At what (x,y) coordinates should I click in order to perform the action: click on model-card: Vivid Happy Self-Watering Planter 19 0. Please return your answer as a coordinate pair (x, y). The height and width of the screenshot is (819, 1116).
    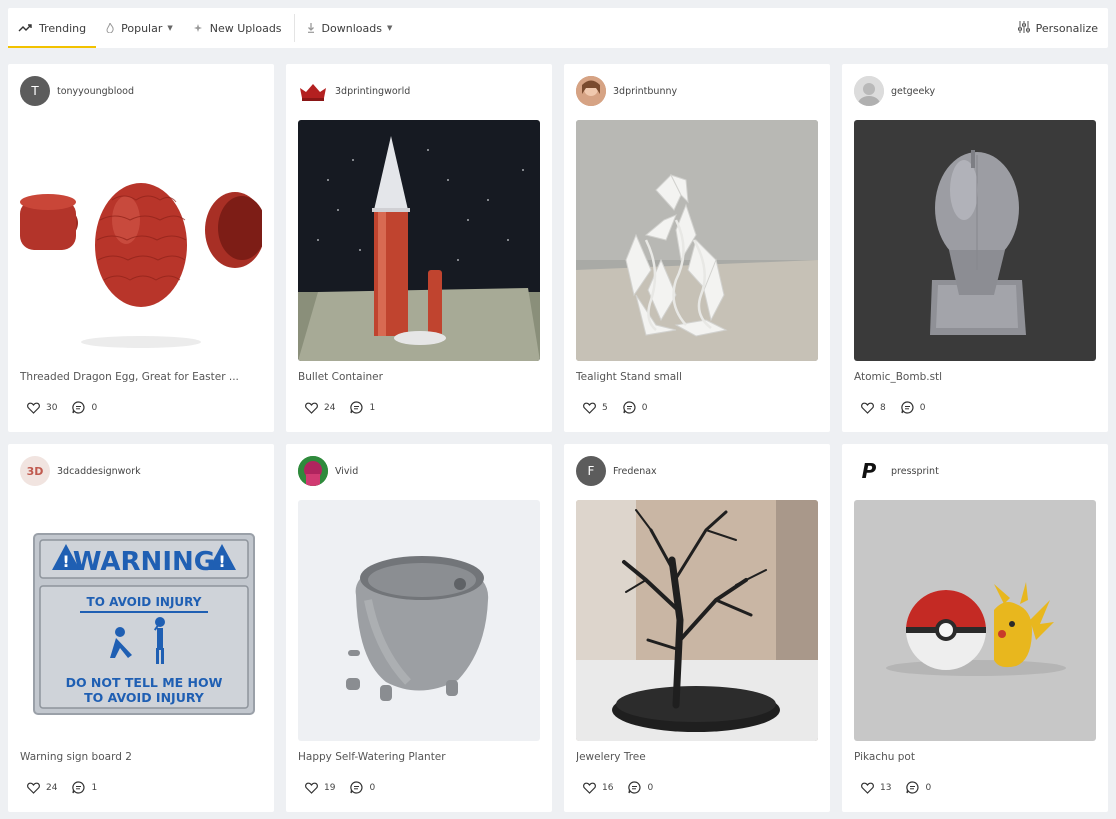
    Looking at the image, I should click on (419, 628).